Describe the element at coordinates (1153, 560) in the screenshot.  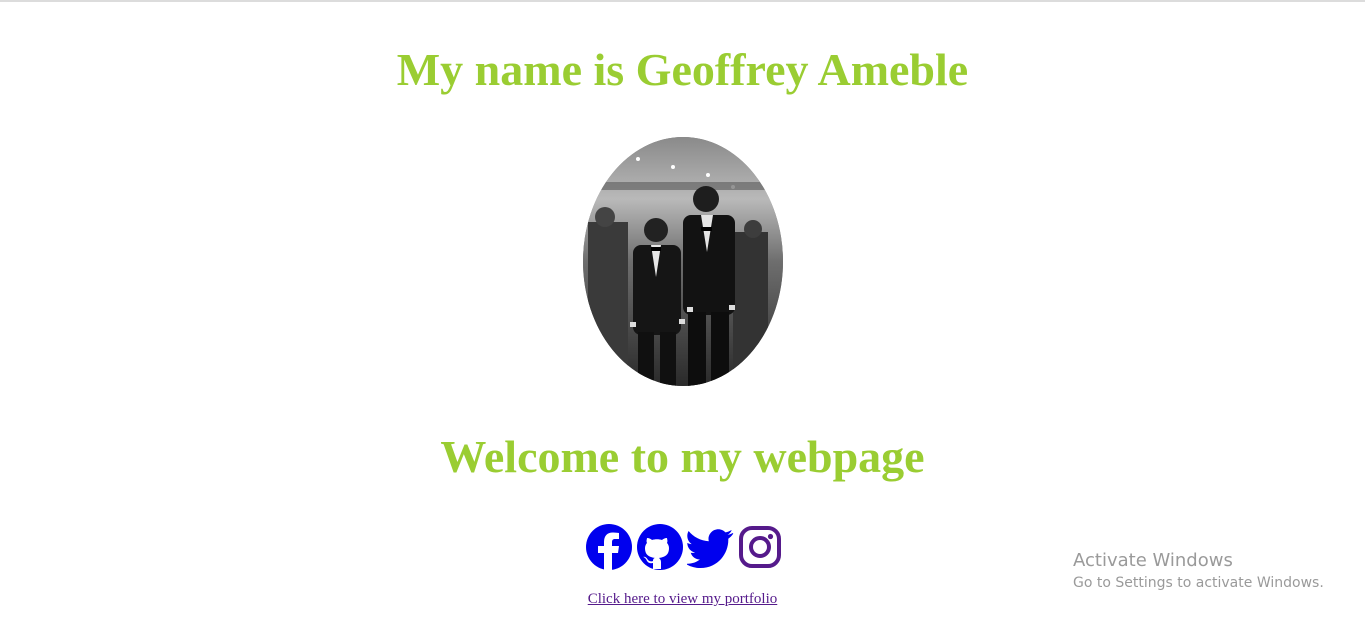
I see `watermark-title: Activate Windows` at that location.